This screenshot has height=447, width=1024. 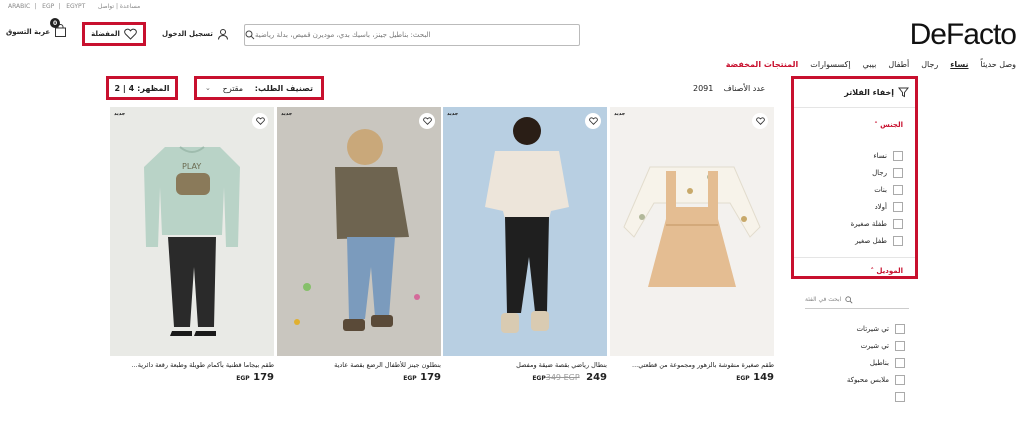 What do you see at coordinates (998, 64) in the screenshot?
I see `nav-item-new: وصل حديثاً` at bounding box center [998, 64].